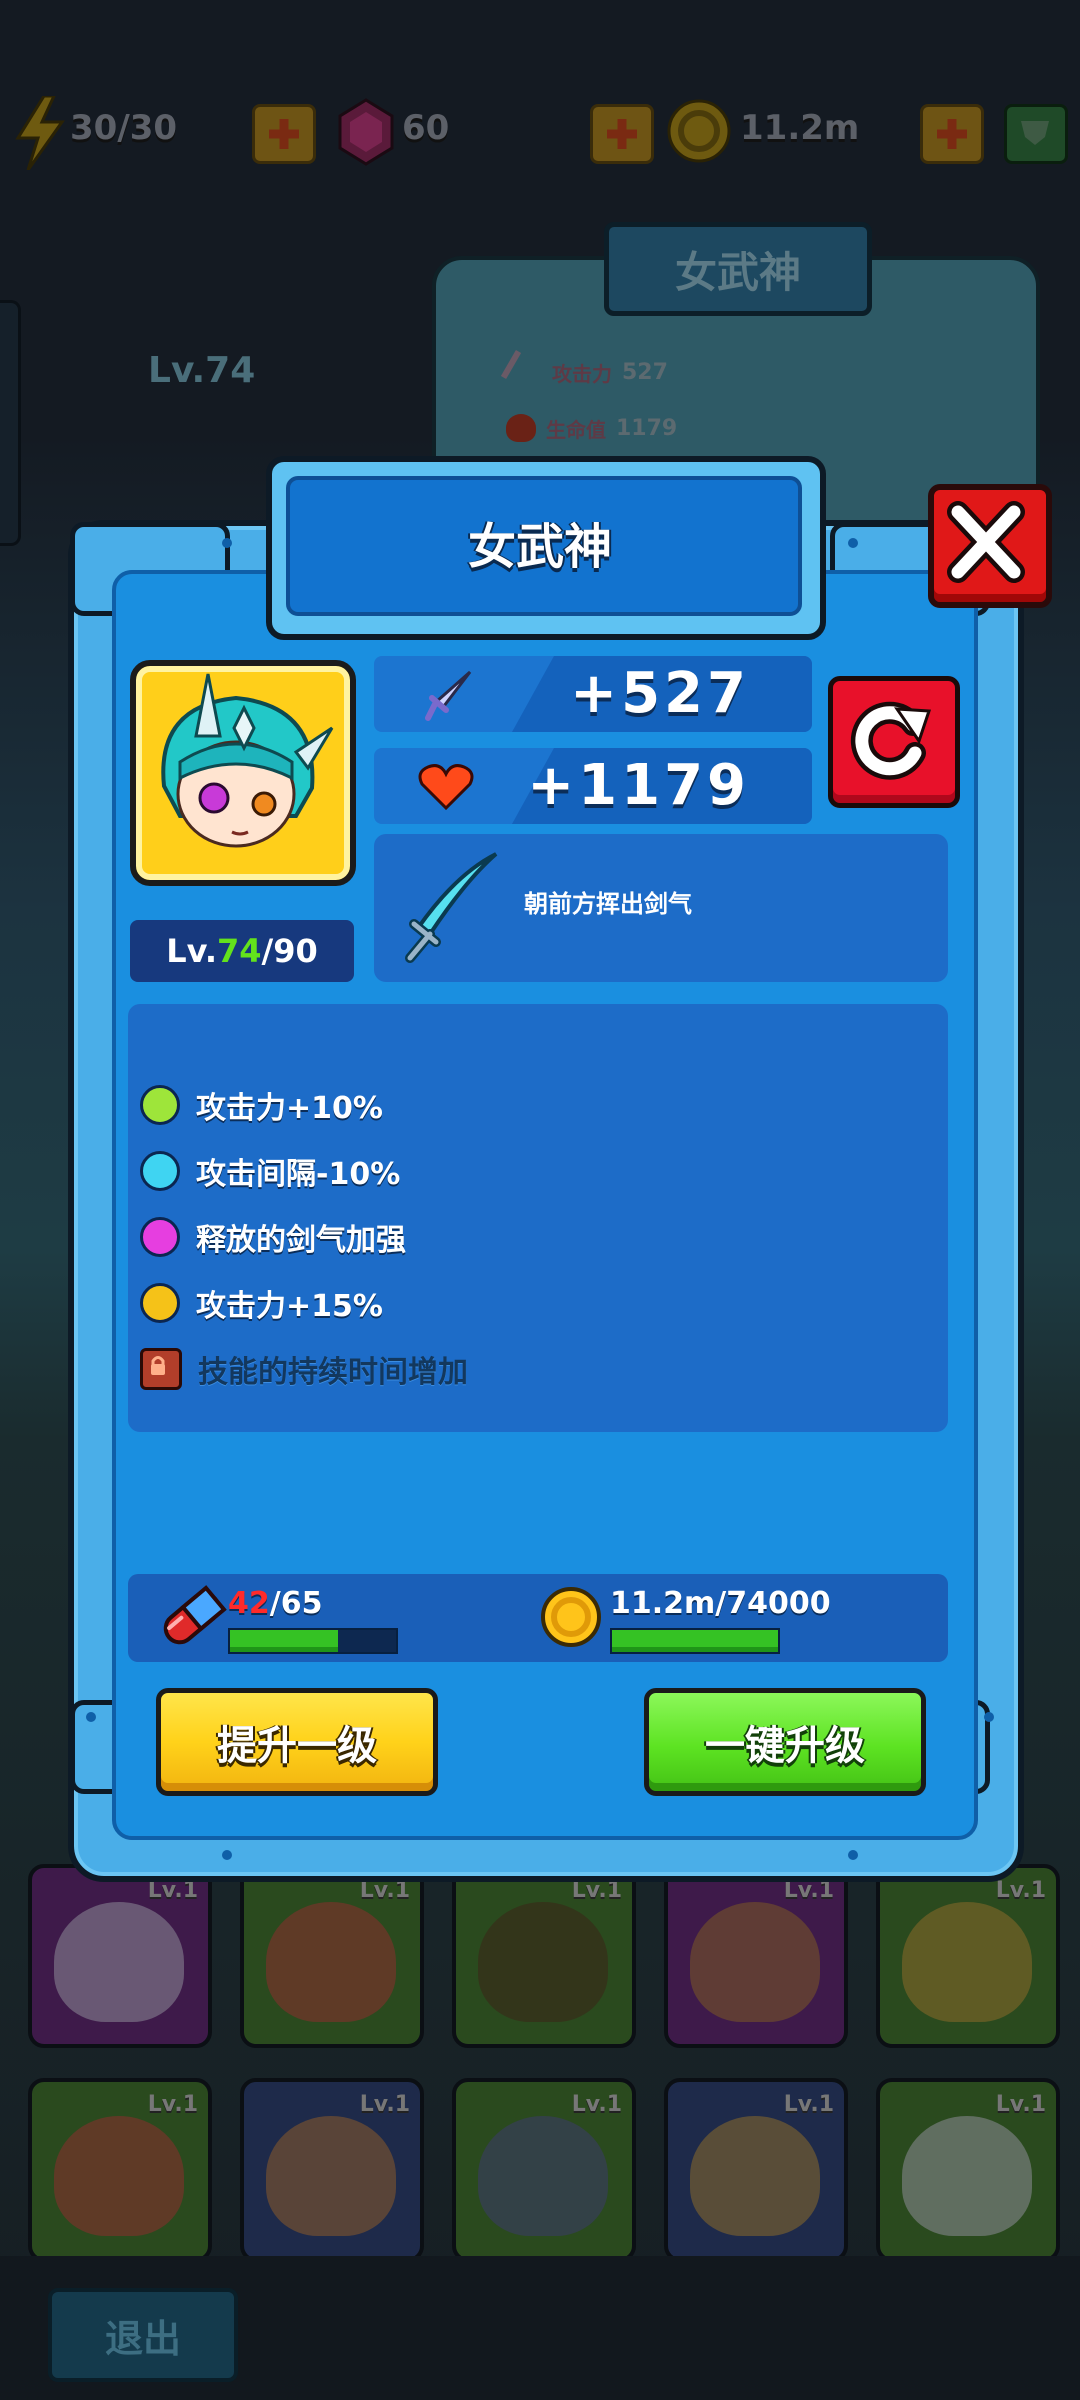 The image size is (1080, 2400). What do you see at coordinates (738, 269) in the screenshot?
I see `bg-hero-title: 女武神` at bounding box center [738, 269].